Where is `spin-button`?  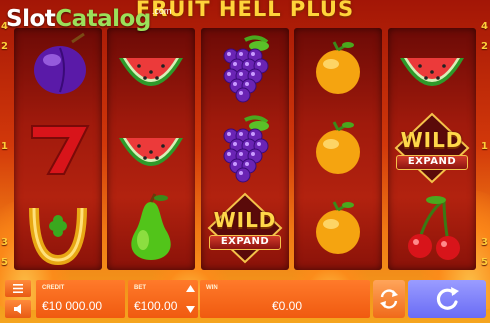 spin-button is located at coordinates (447, 299).